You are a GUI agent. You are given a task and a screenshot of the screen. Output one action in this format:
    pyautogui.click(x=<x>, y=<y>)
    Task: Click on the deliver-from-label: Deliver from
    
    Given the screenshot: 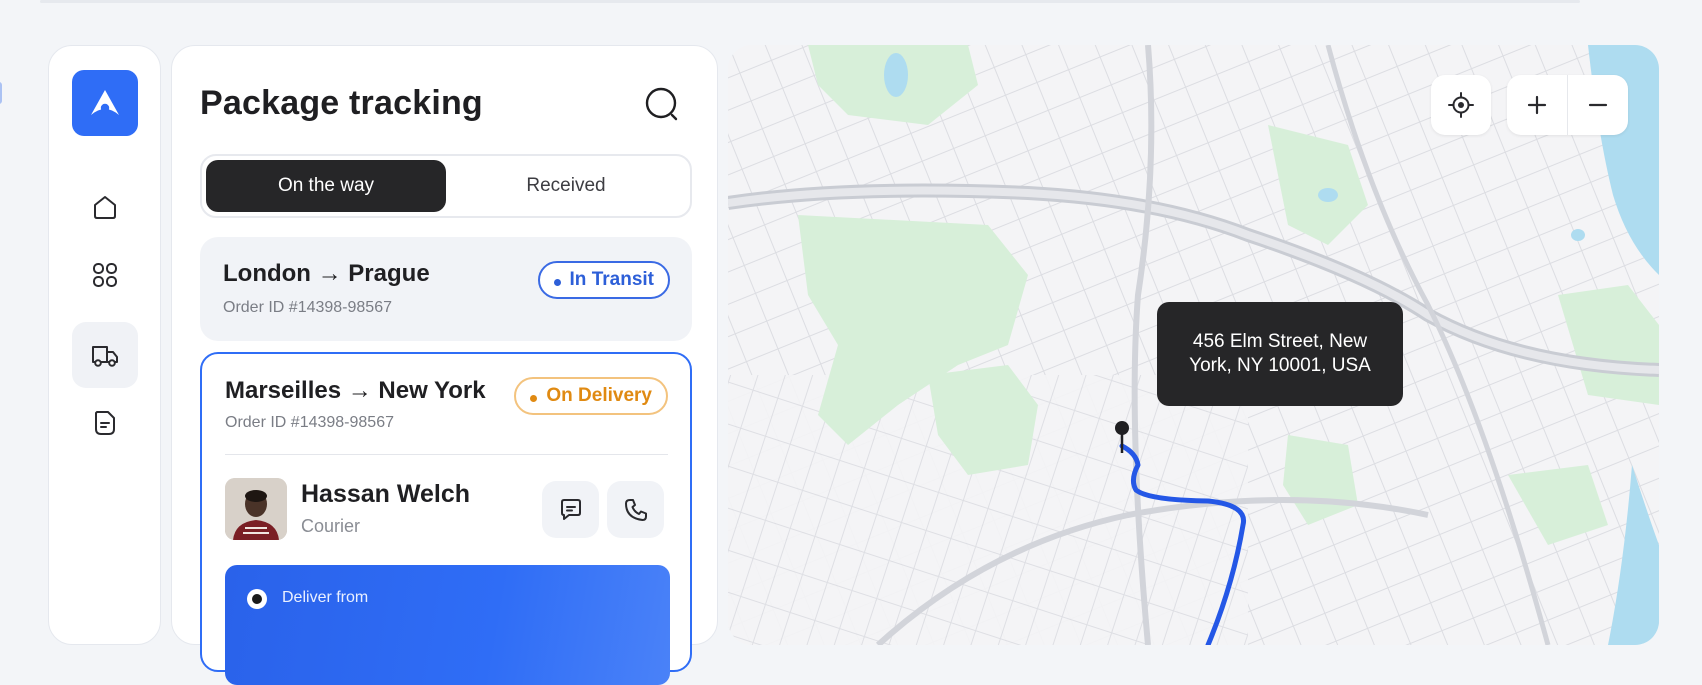 What is the action you would take?
    pyautogui.click(x=325, y=597)
    